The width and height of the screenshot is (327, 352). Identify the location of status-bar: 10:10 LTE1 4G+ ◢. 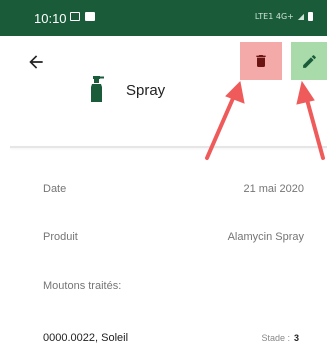
(163, 18).